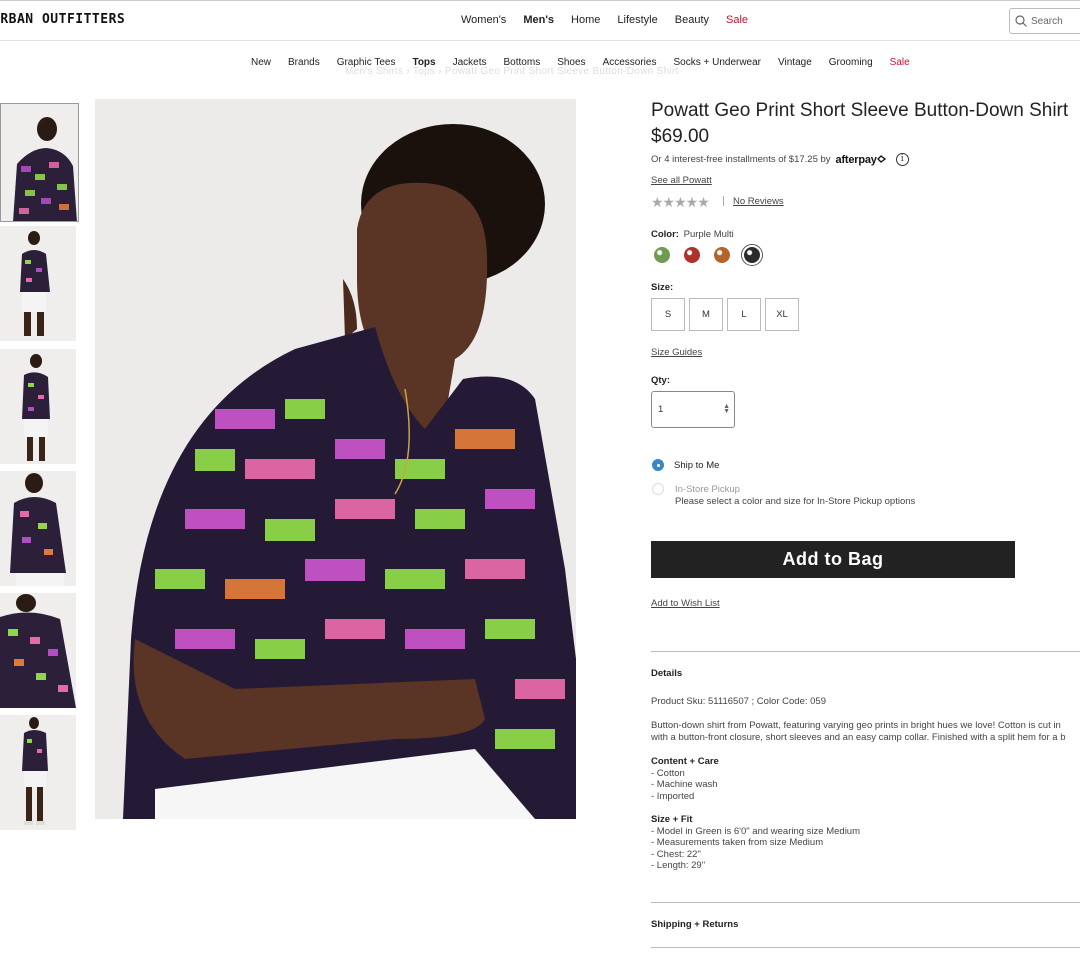 This screenshot has width=1080, height=957. I want to click on rating-stars: ★★★★★, so click(680, 202).